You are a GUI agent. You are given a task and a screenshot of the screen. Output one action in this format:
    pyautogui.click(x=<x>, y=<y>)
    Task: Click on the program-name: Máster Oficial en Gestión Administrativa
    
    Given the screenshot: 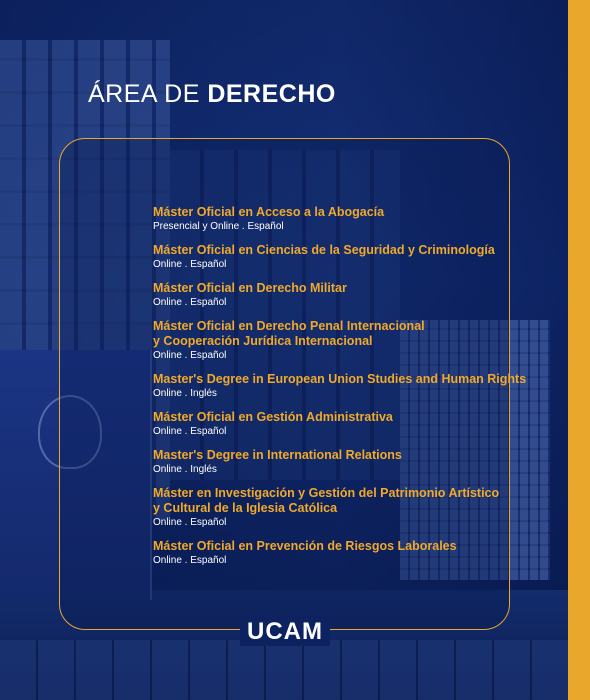 What is the action you would take?
    pyautogui.click(x=343, y=417)
    